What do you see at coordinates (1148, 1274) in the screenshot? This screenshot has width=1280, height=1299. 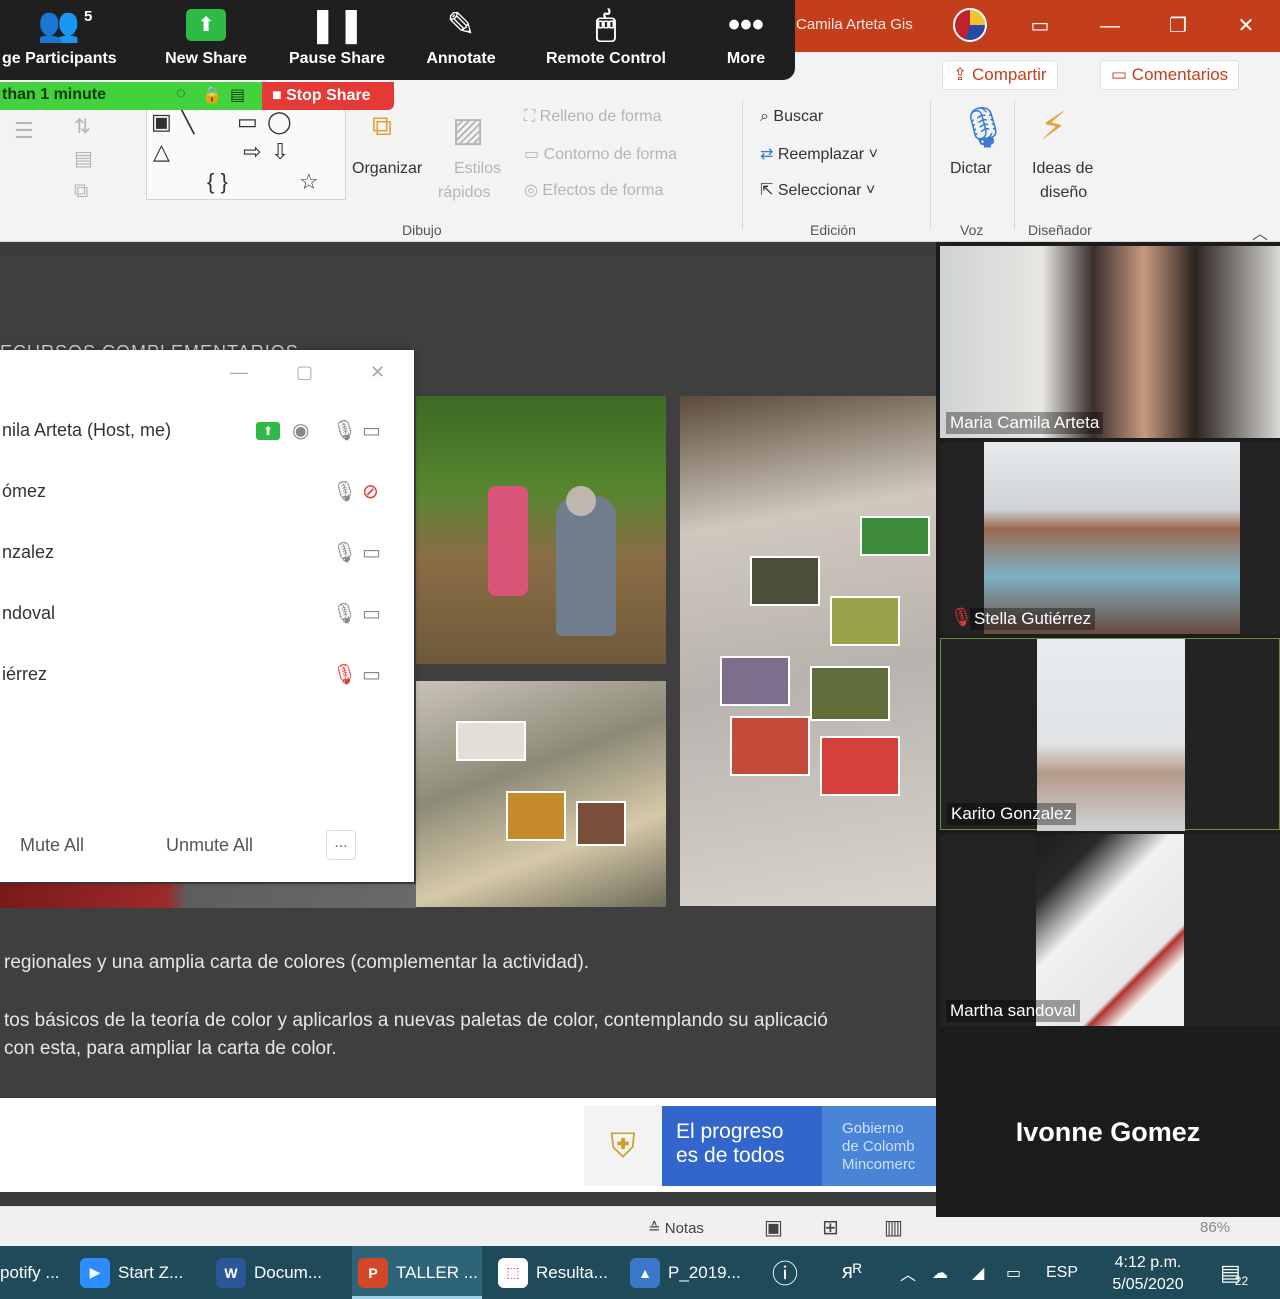 I see `clock: 4:12 p.m. 5/05/2020` at bounding box center [1148, 1274].